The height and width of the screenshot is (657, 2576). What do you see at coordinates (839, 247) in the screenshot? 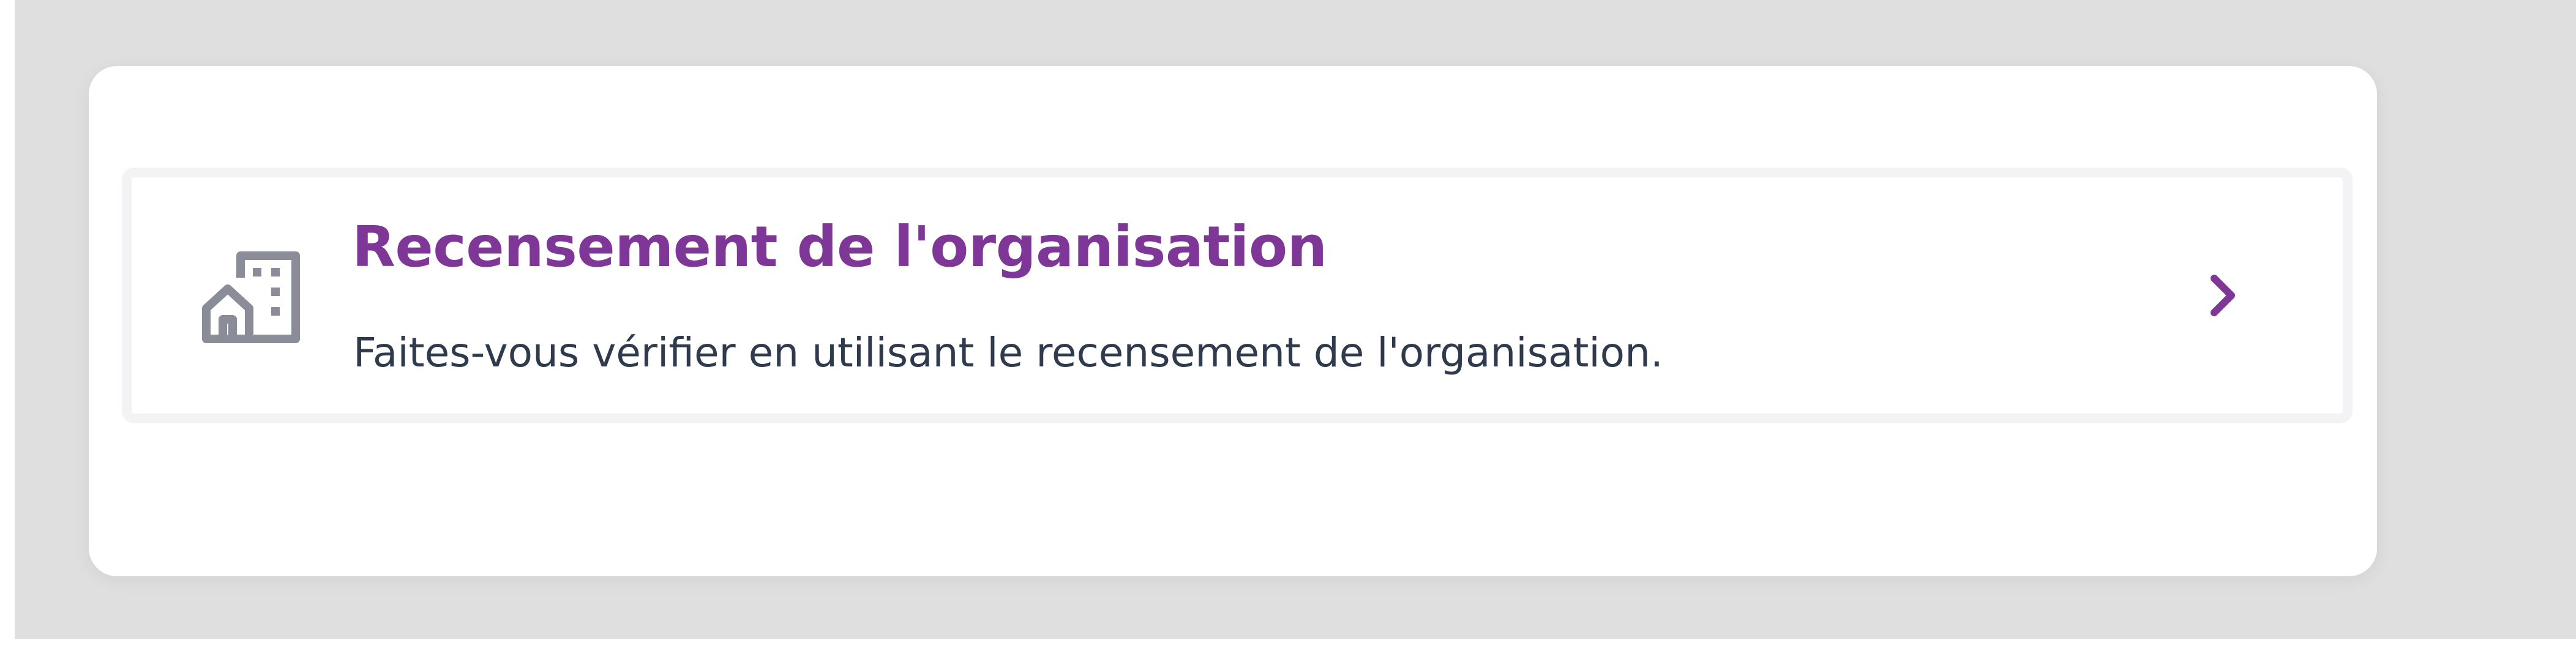
I see `option-title: Recensement de l'organisation` at bounding box center [839, 247].